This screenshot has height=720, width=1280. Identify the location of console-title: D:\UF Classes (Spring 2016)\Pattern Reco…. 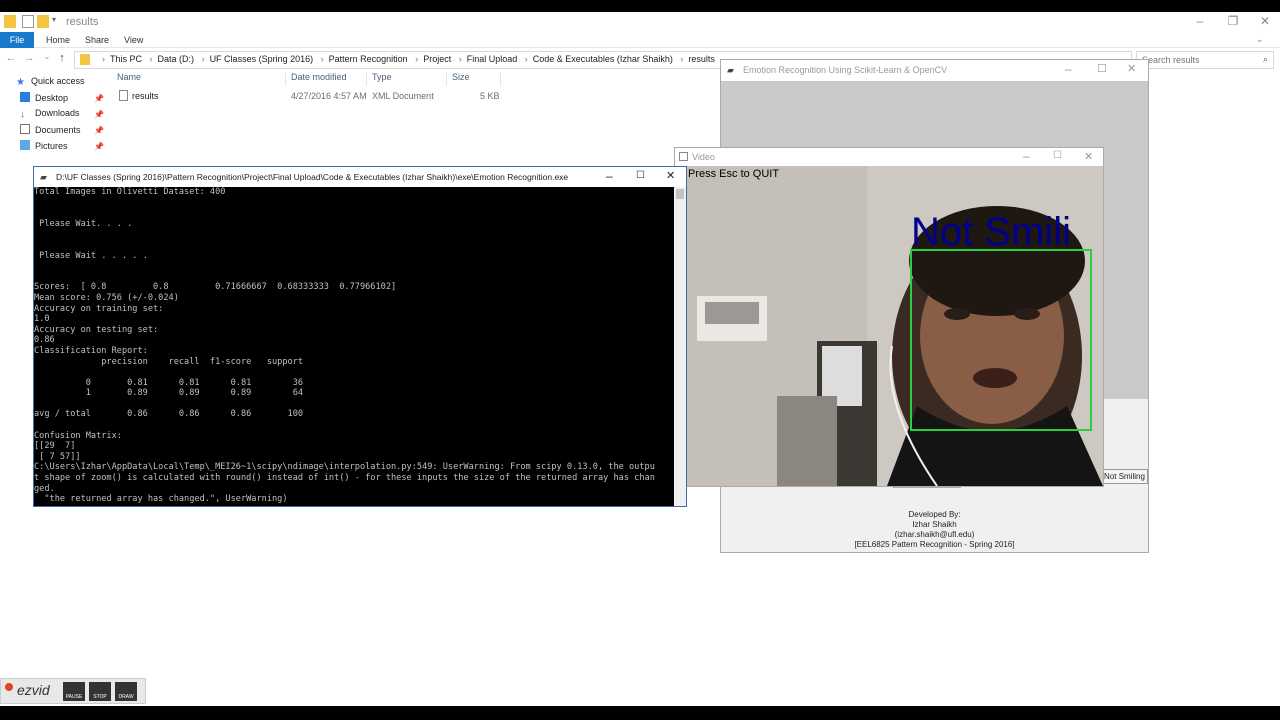
(312, 177).